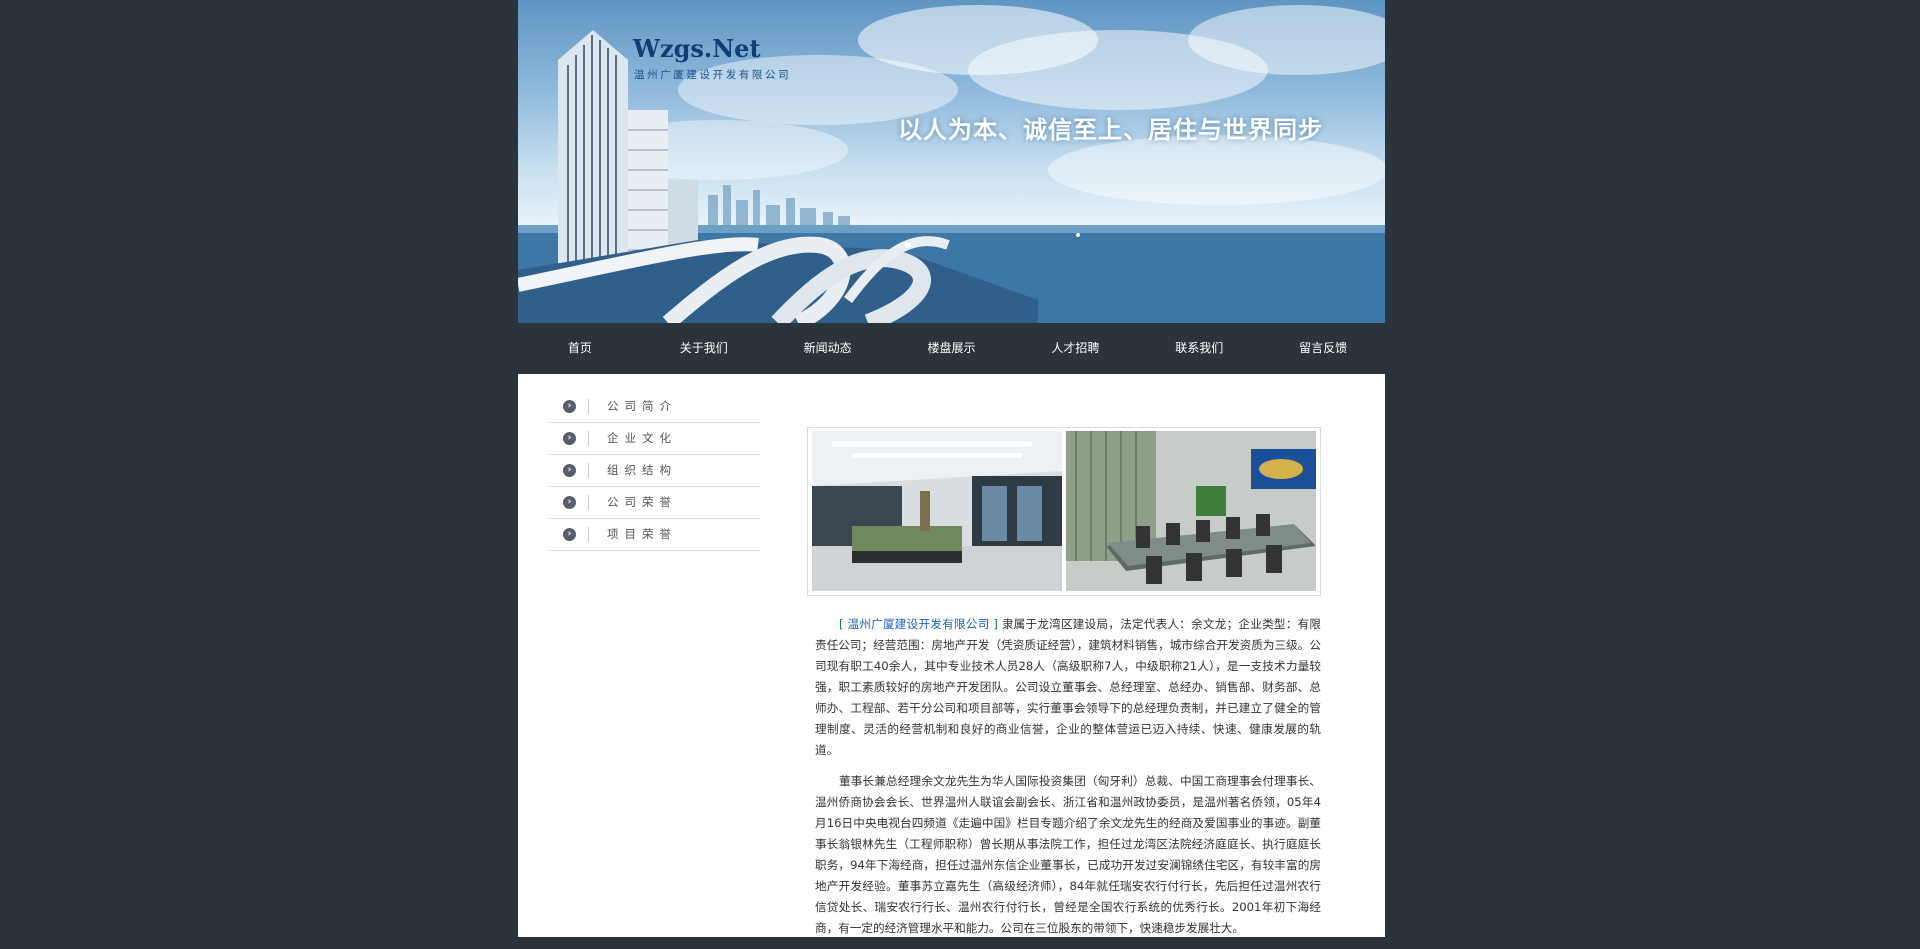  Describe the element at coordinates (1199, 348) in the screenshot. I see `nav-contact: 联系我们` at that location.